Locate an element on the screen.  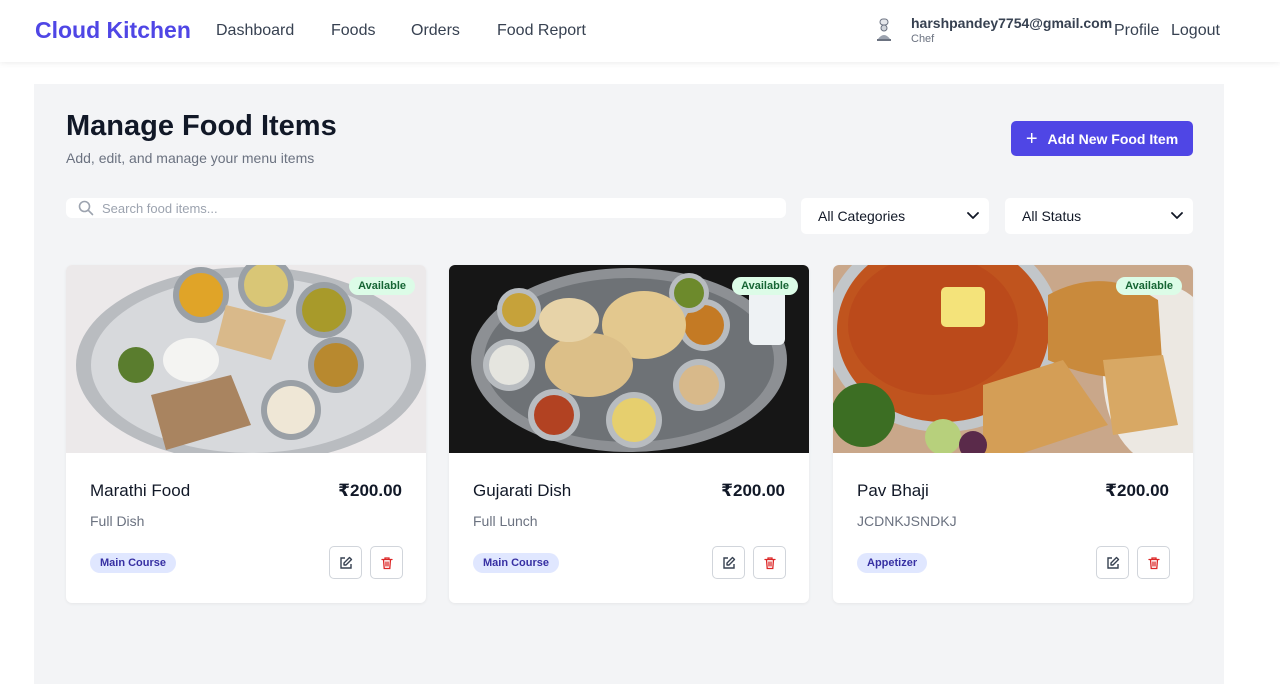
food-name: Pav Bhaji is located at coordinates (893, 490).